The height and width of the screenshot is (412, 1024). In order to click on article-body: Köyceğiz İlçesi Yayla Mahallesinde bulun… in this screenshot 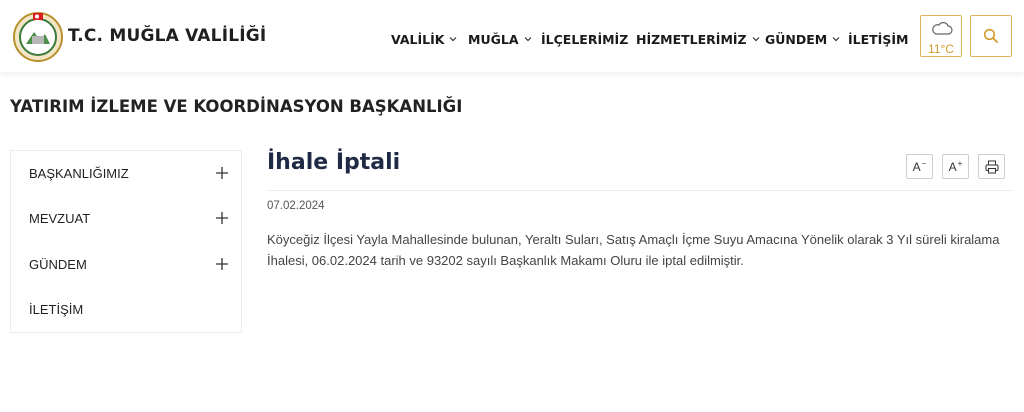, I will do `click(633, 250)`.